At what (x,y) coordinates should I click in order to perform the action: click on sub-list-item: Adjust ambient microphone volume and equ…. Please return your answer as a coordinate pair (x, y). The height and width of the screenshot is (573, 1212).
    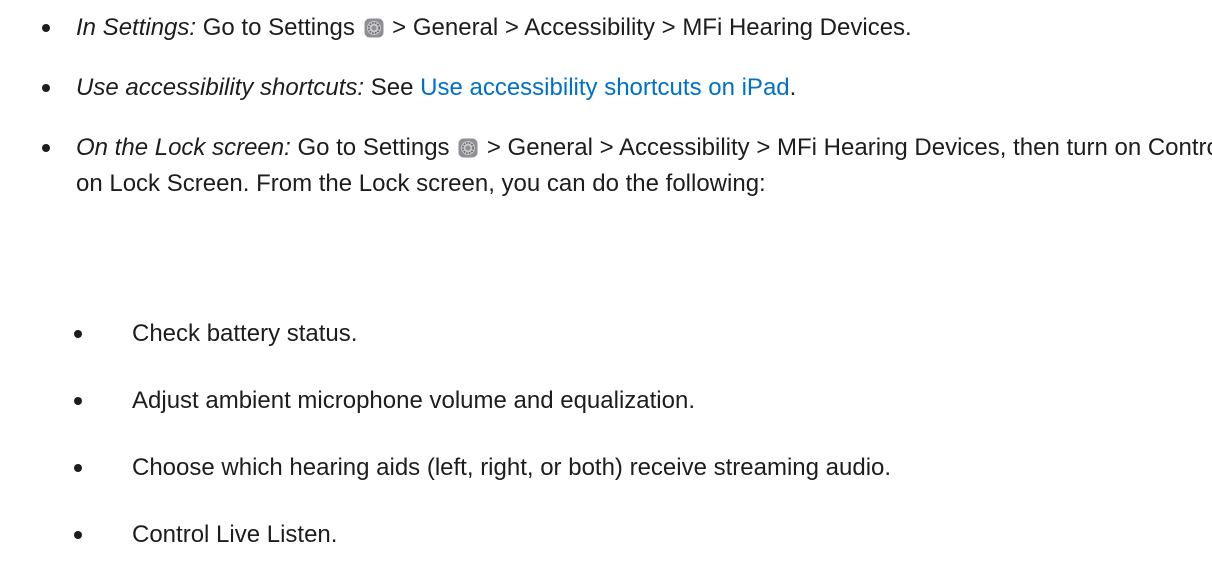
    Looking at the image, I should click on (643, 401).